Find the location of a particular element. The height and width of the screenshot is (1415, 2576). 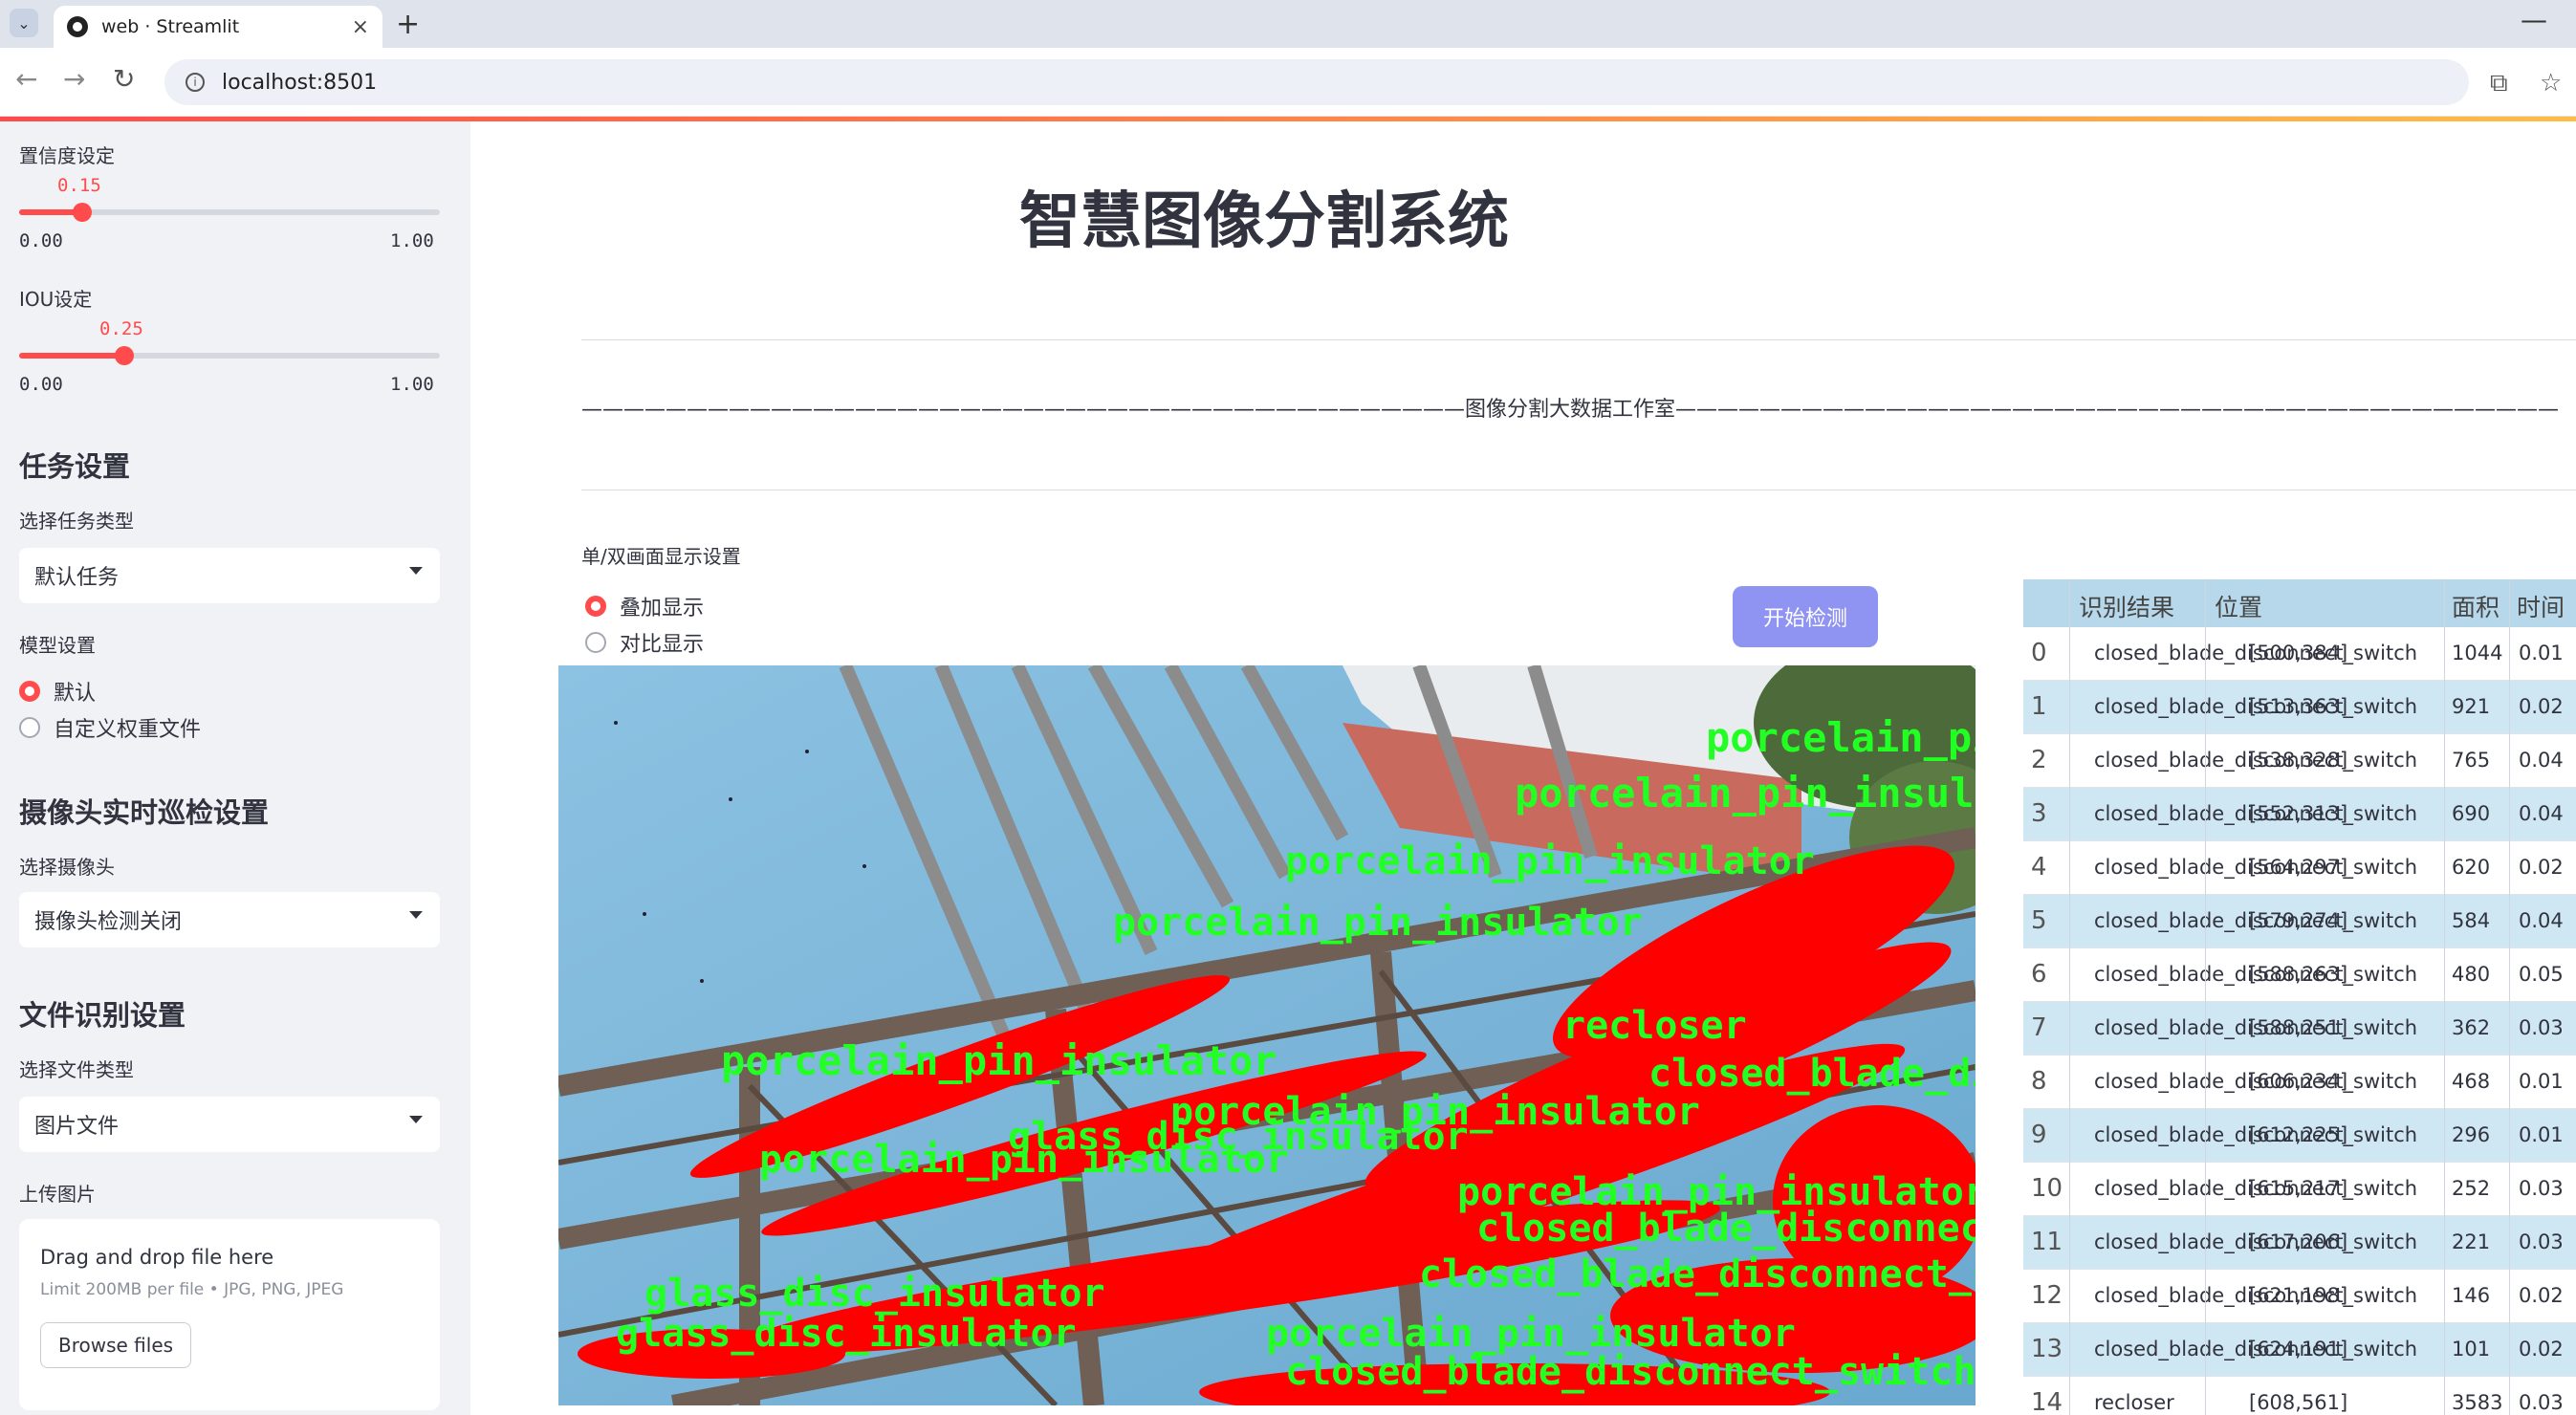

model-label: 模型设置 is located at coordinates (57, 646).